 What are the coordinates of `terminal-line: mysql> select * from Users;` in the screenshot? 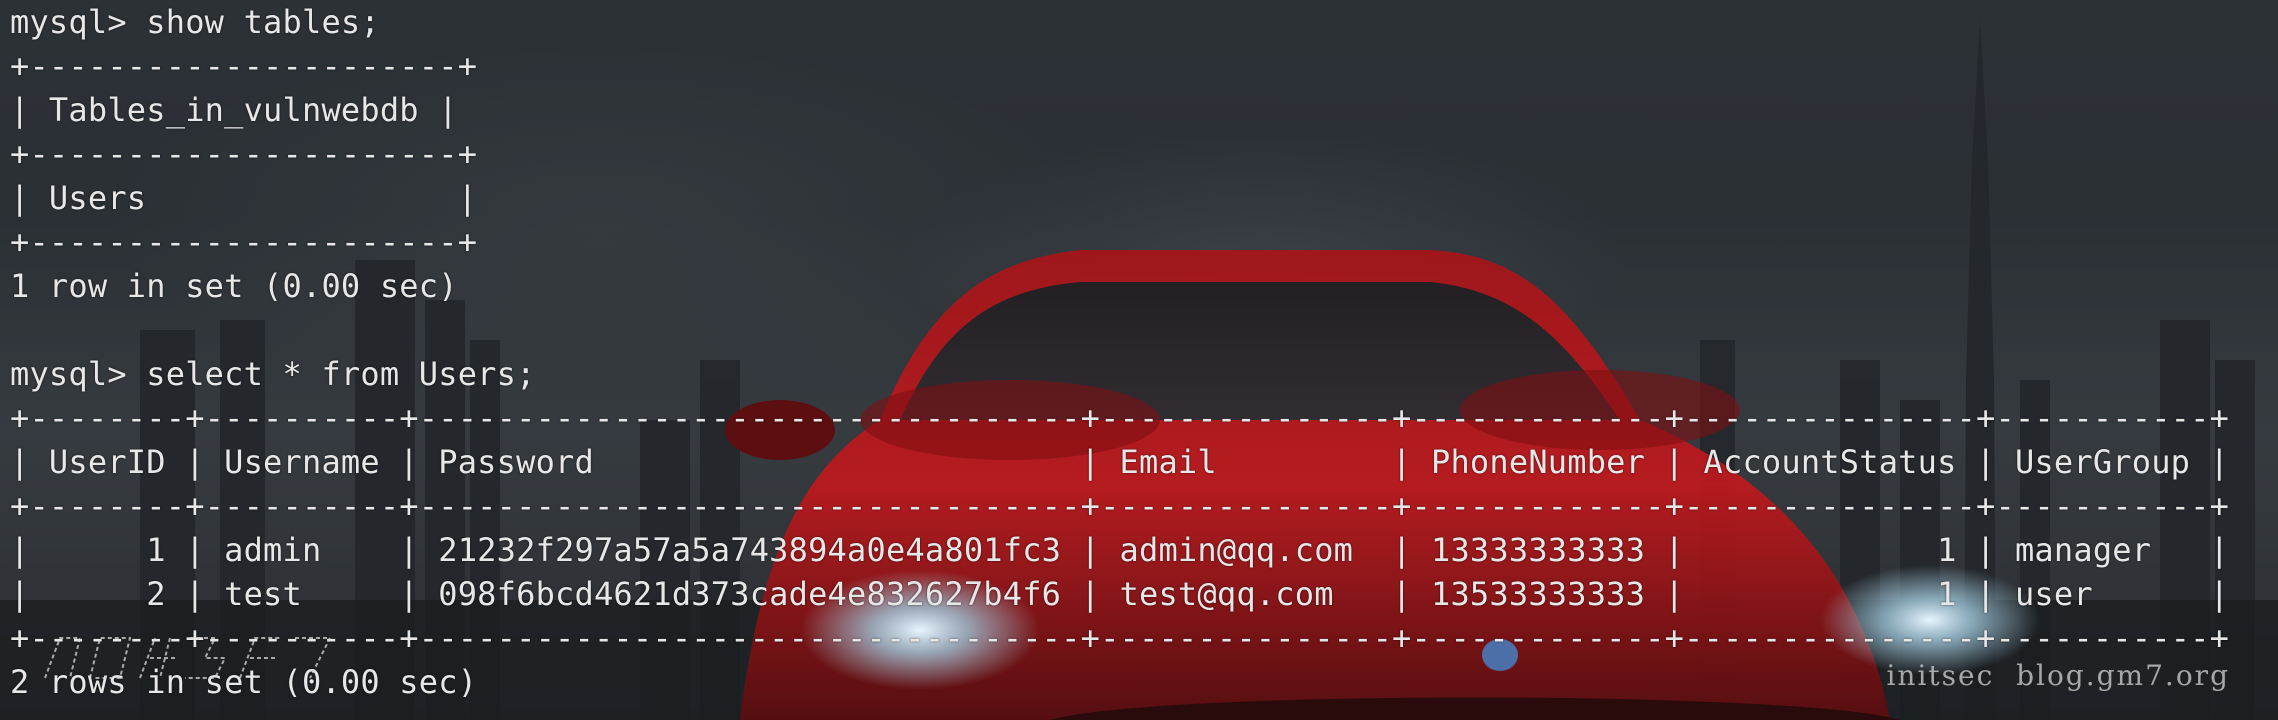 It's located at (273, 374).